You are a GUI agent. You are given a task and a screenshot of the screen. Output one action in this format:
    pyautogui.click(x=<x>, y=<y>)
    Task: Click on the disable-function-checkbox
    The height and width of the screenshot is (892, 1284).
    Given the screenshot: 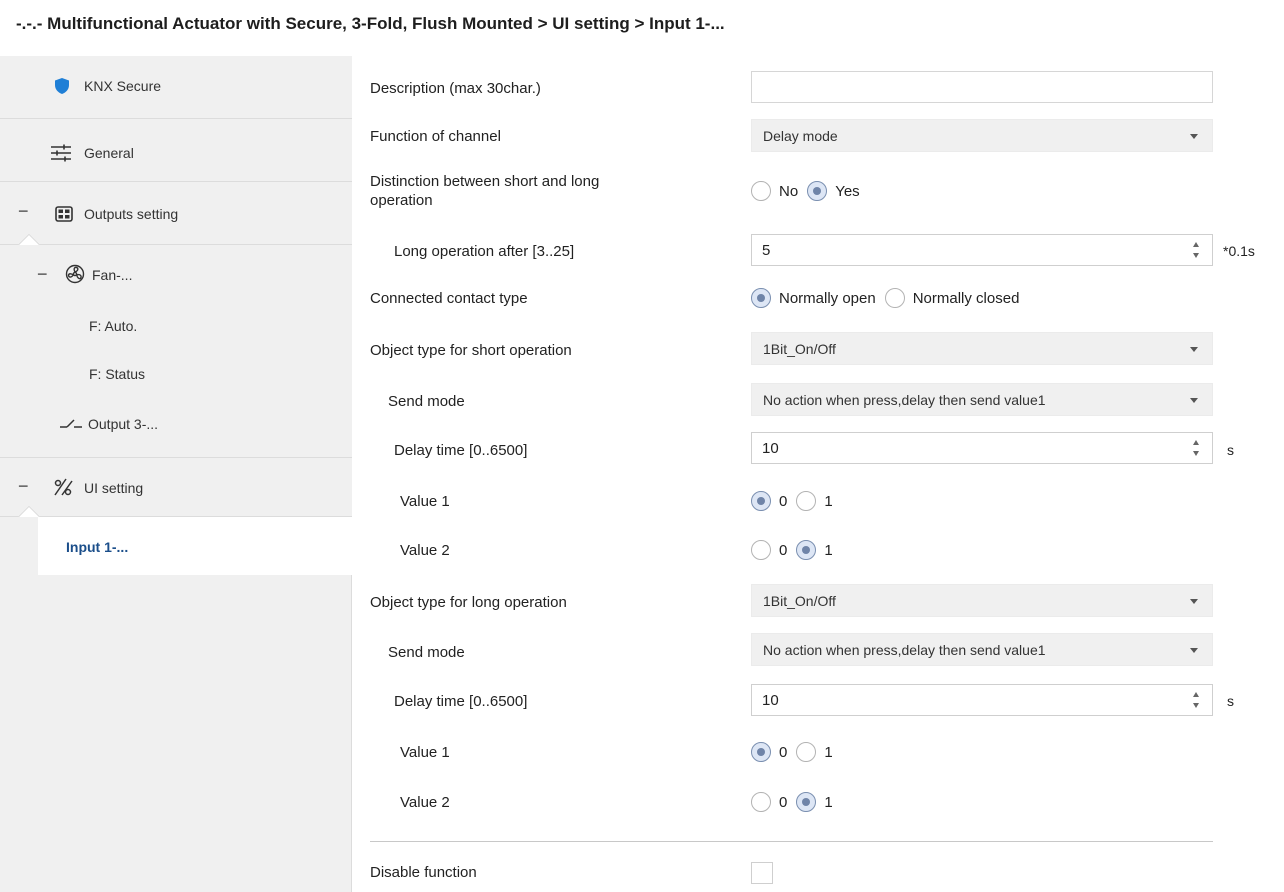 What is the action you would take?
    pyautogui.click(x=762, y=873)
    